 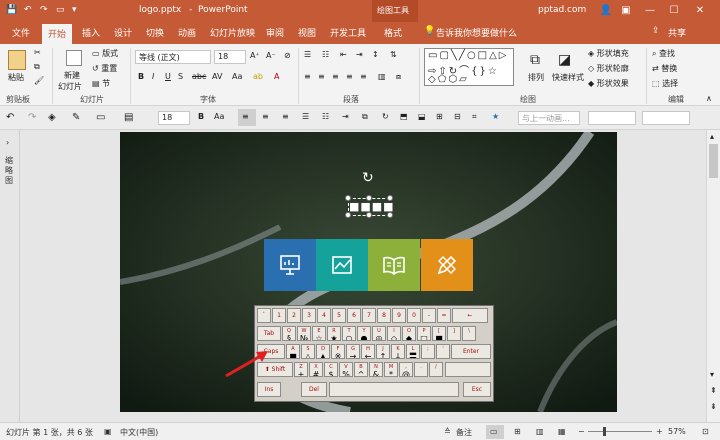 What do you see at coordinates (713, 276) in the screenshot?
I see `vertical-scrollbar: ▴ ▾ ⇞ ⇟` at bounding box center [713, 276].